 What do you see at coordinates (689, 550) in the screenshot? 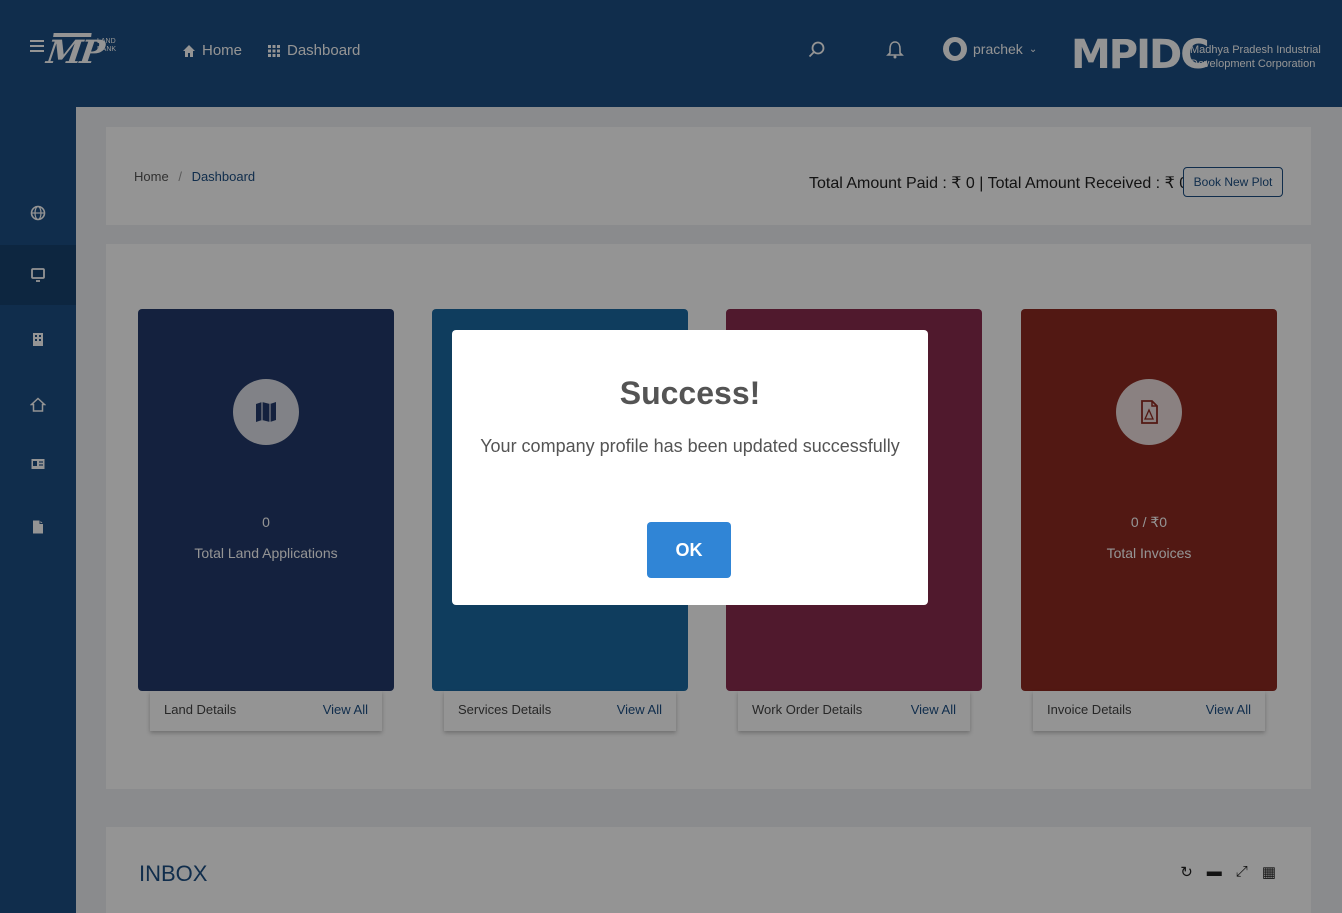
I see `ok-button: OK` at bounding box center [689, 550].